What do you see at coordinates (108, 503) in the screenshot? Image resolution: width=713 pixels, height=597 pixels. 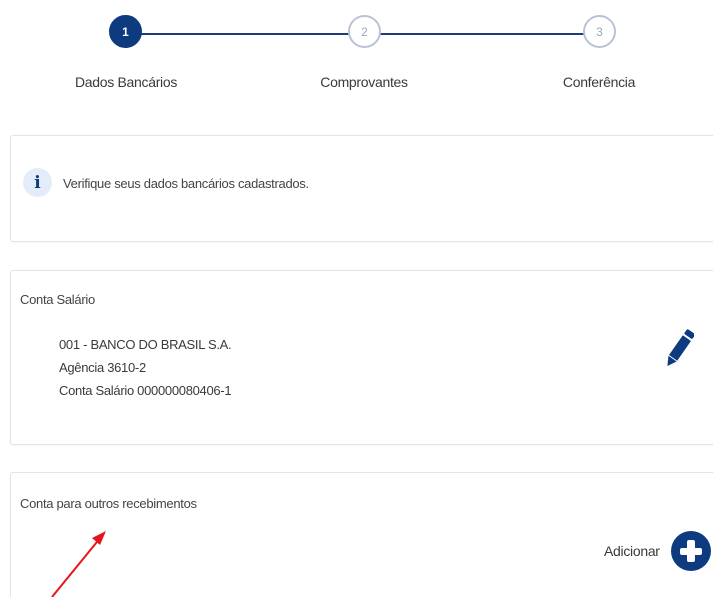 I see `other-account-title: Conta para outros recebimentos` at bounding box center [108, 503].